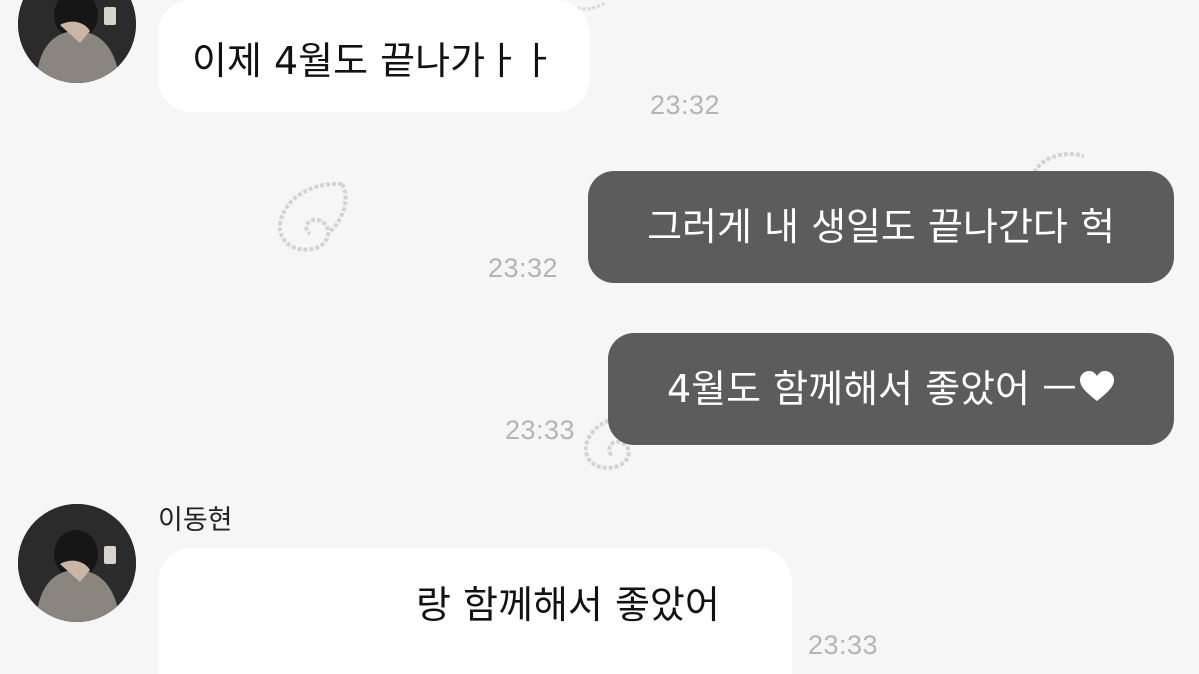 This screenshot has height=674, width=1199. Describe the element at coordinates (1097, 389) in the screenshot. I see `heart-icon` at that location.